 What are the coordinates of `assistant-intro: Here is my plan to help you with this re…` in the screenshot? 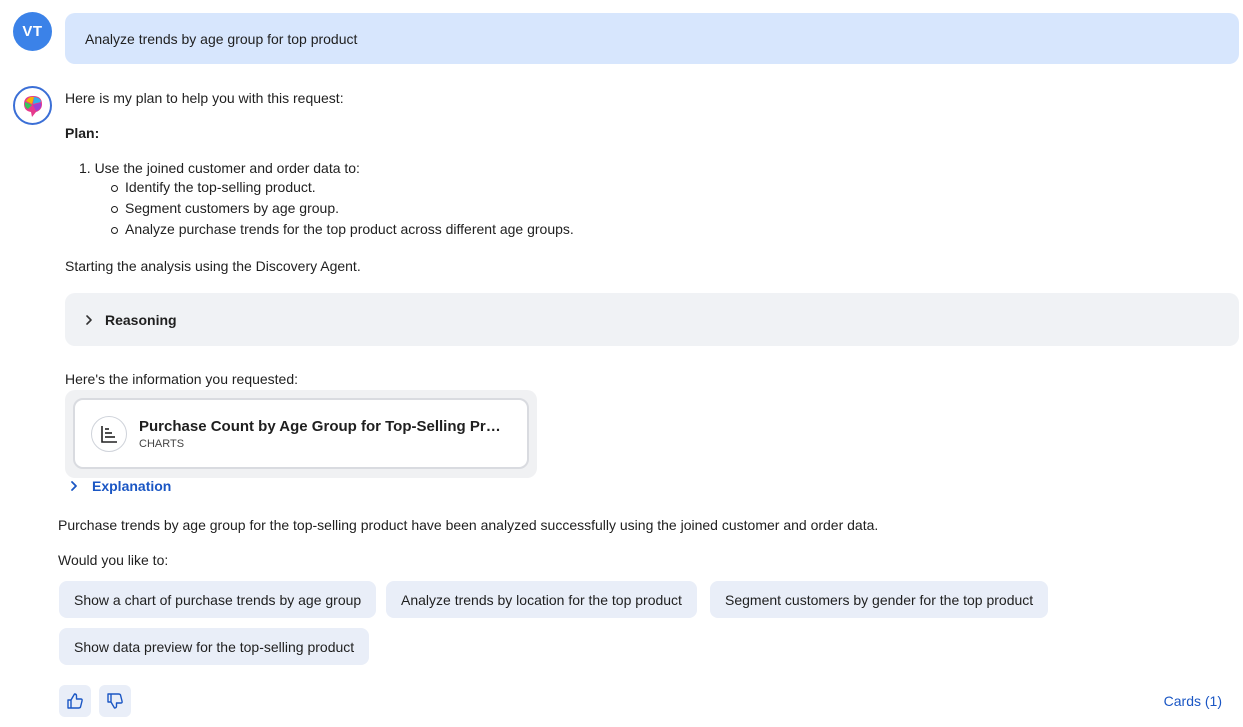 It's located at (204, 98).